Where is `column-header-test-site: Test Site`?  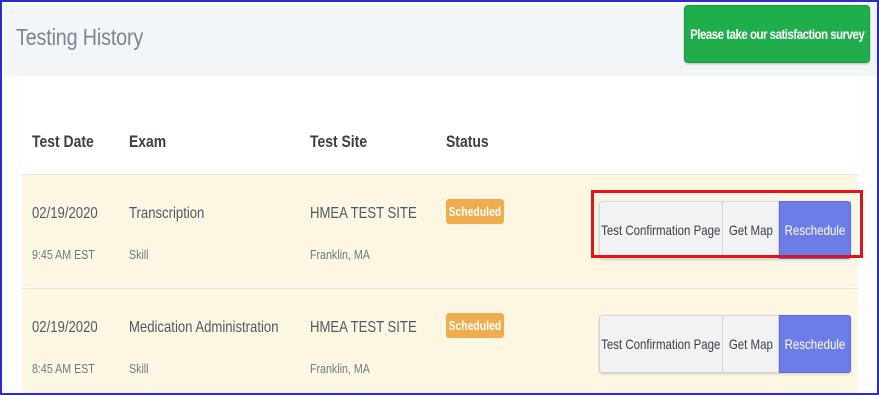
column-header-test-site: Test Site is located at coordinates (339, 141).